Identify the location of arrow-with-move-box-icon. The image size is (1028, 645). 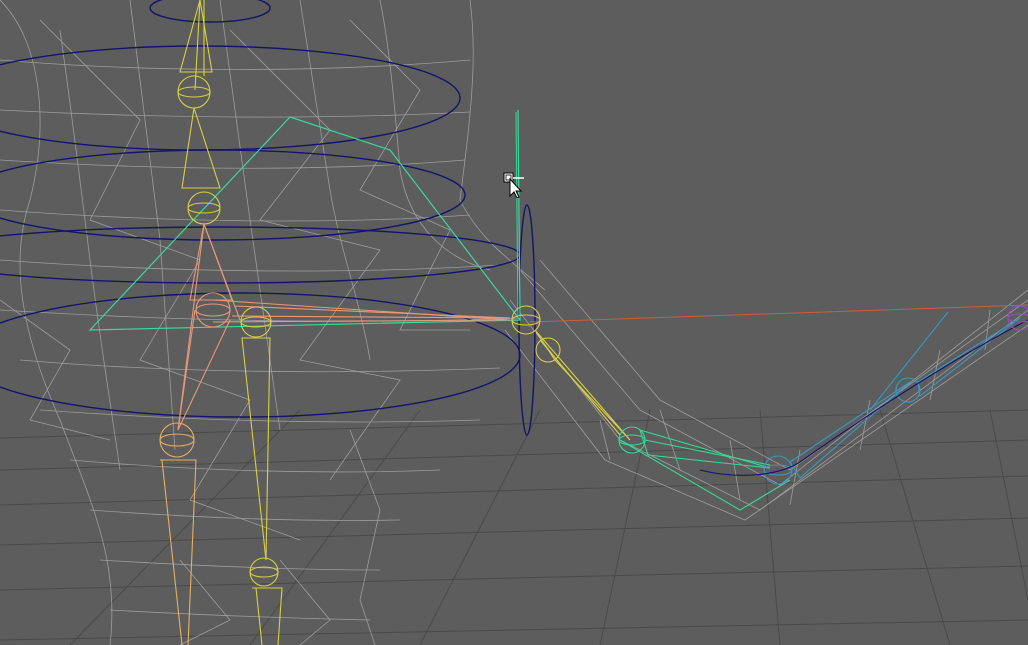
(513, 185).